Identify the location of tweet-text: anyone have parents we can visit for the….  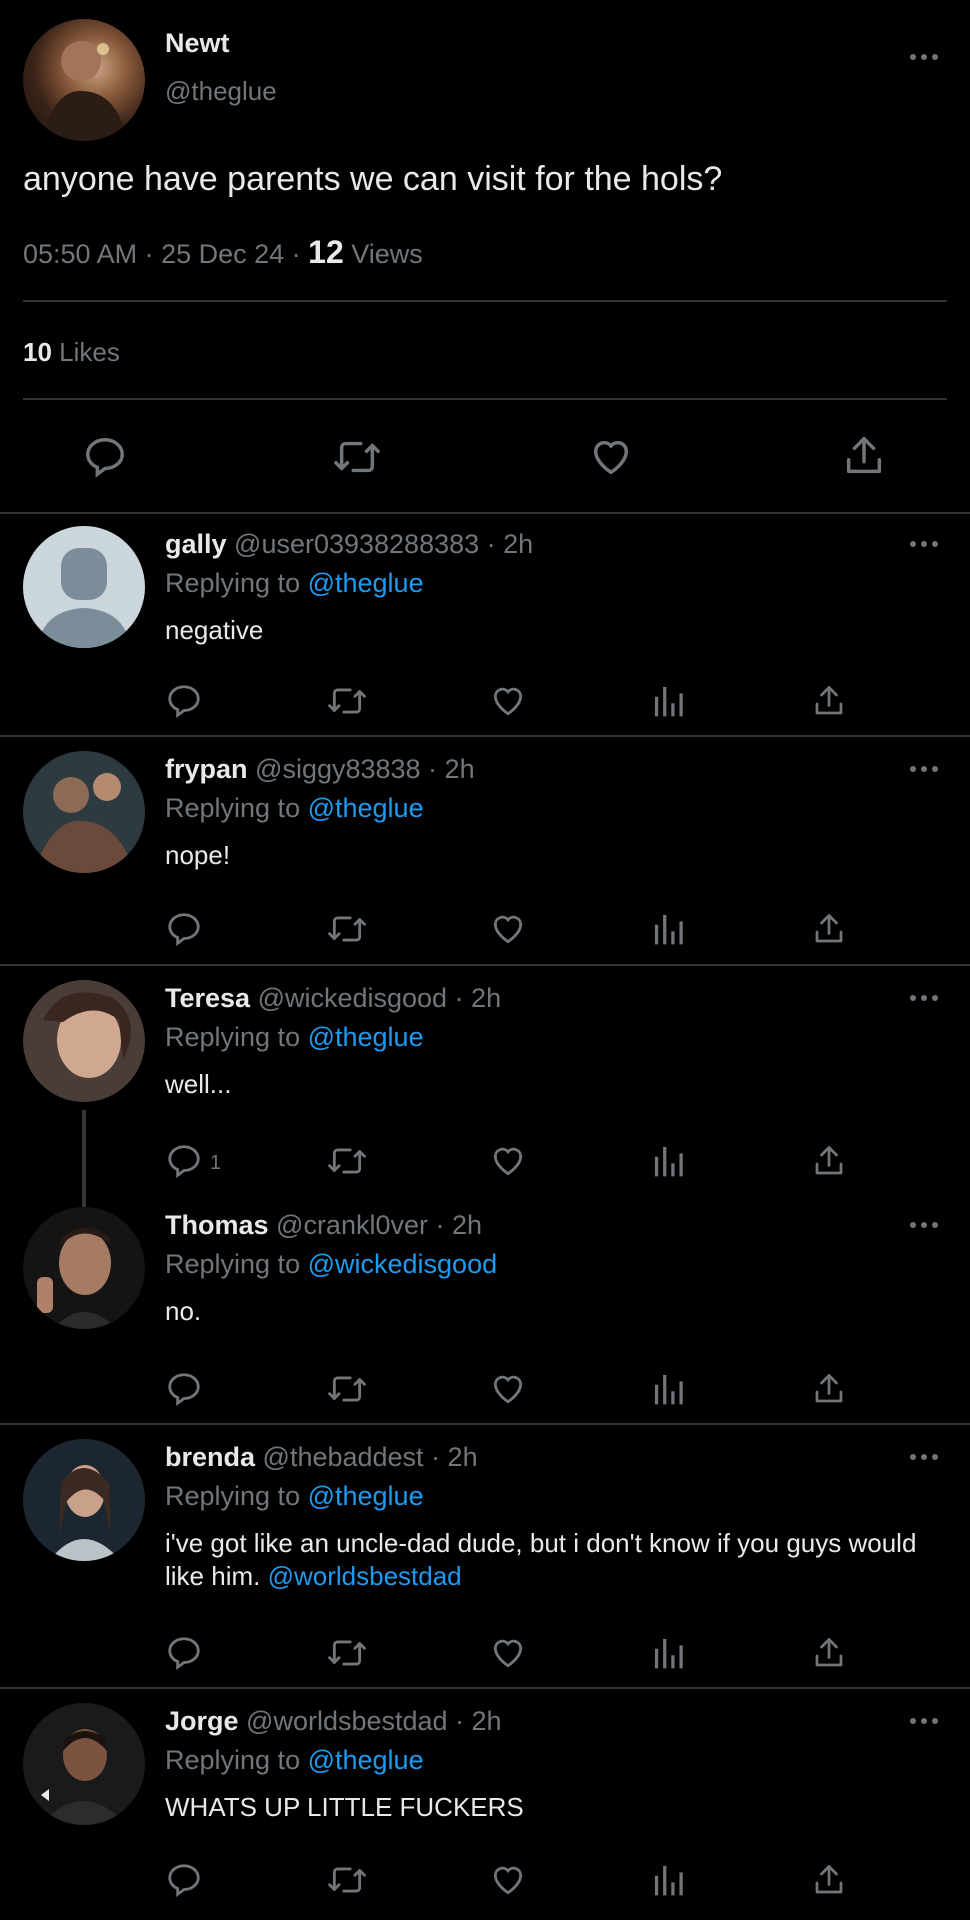
(373, 179).